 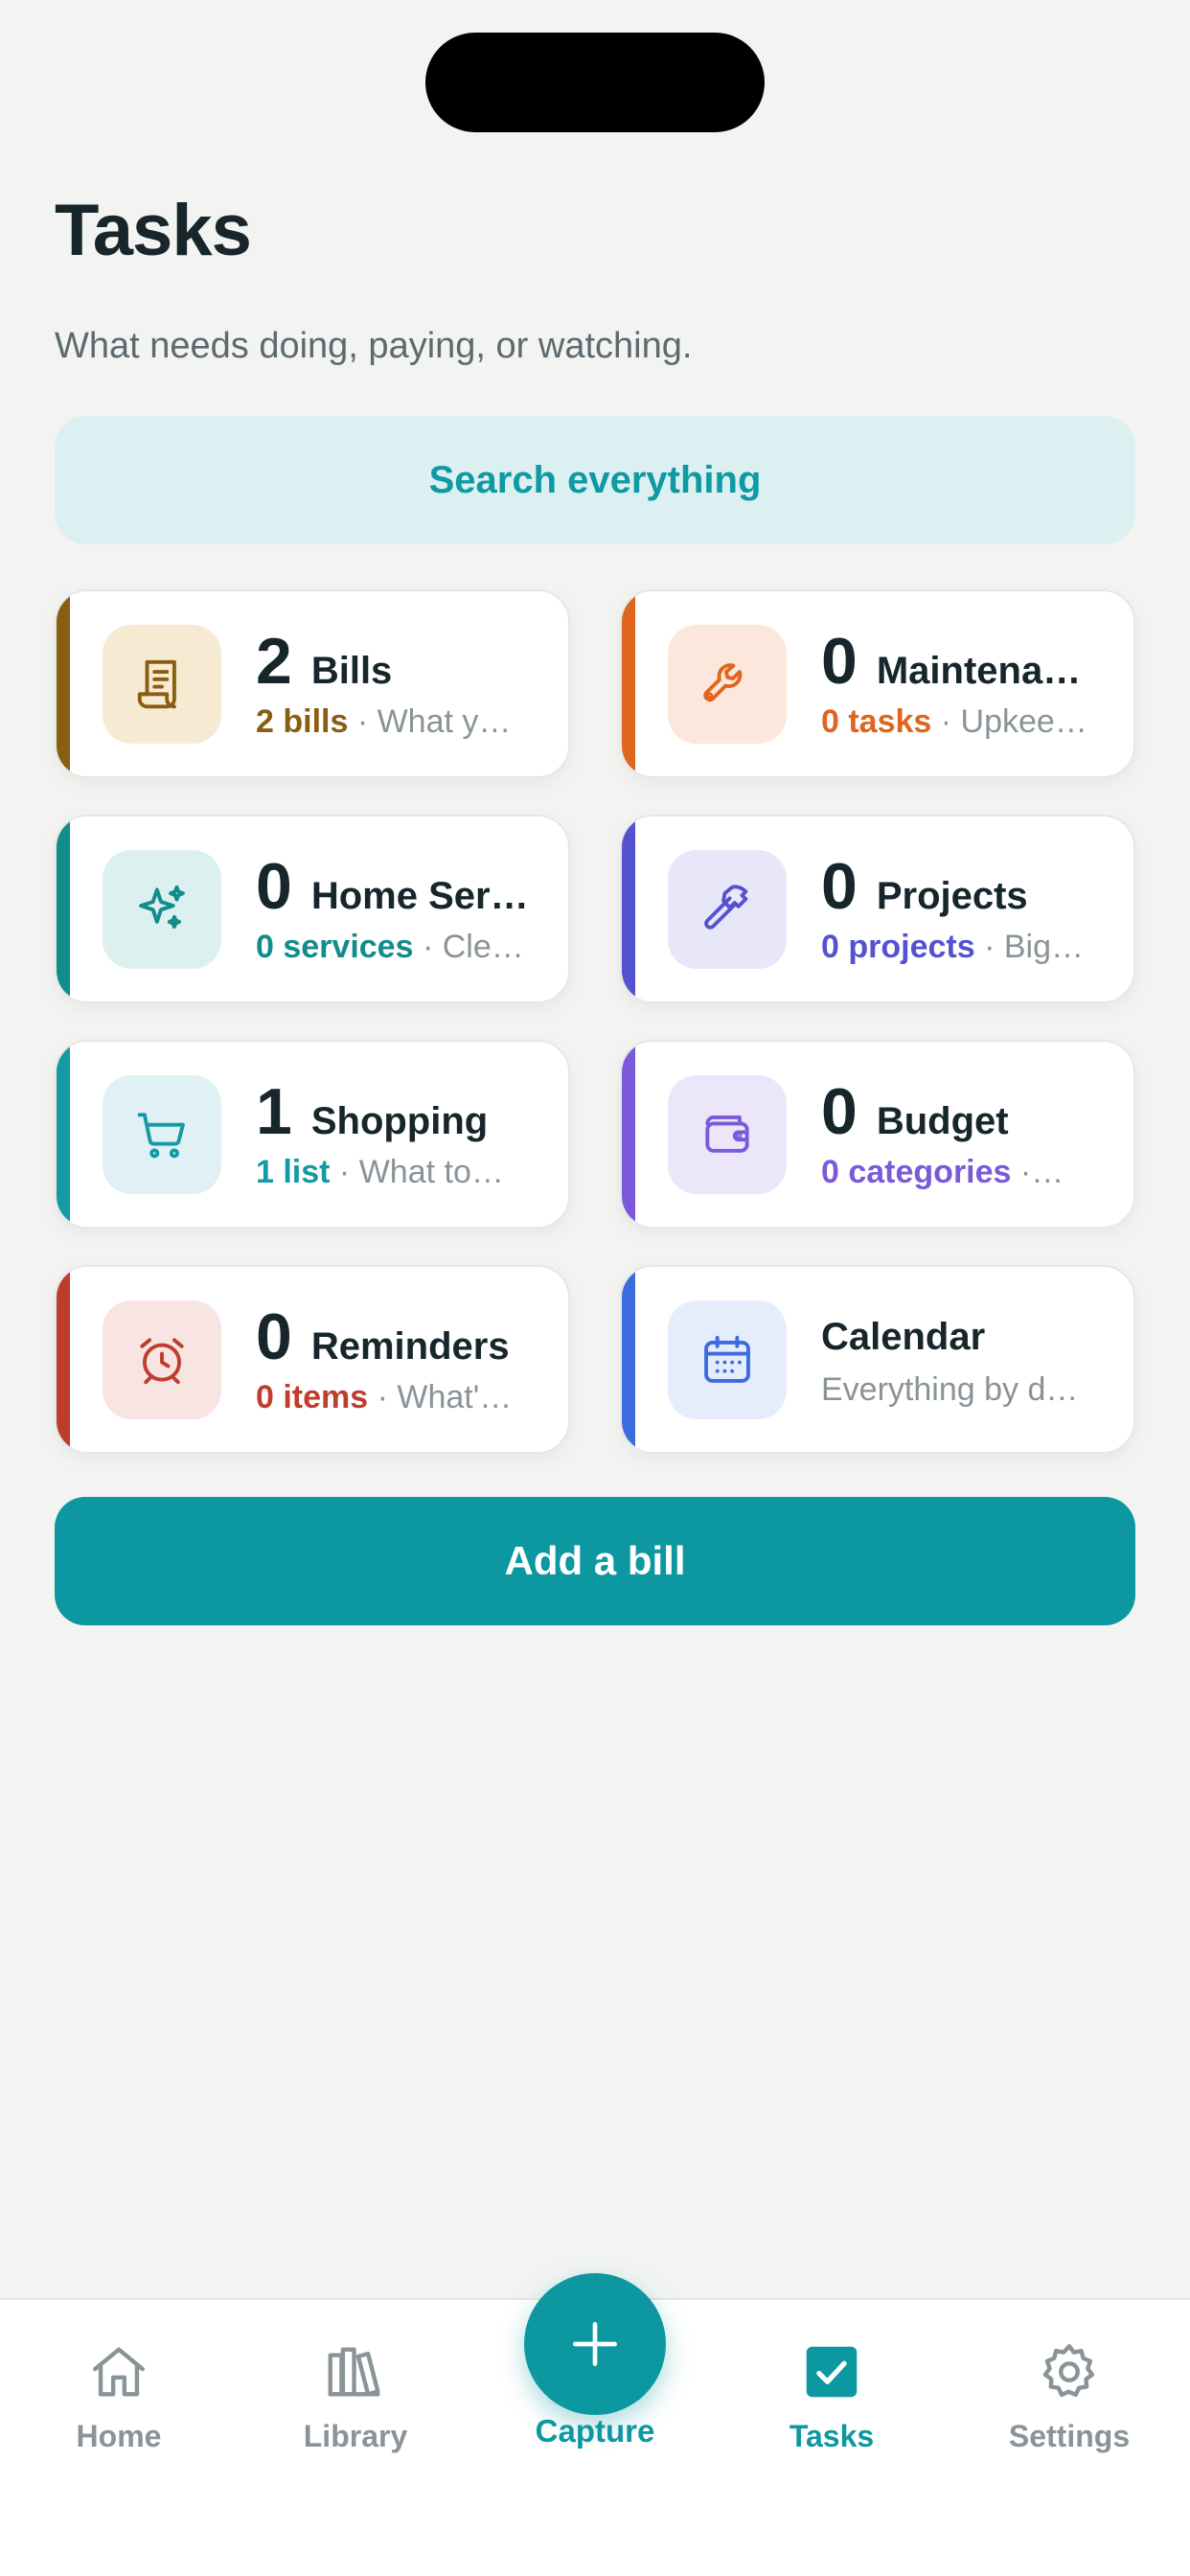 What do you see at coordinates (410, 1346) in the screenshot?
I see `card-label: Reminders` at bounding box center [410, 1346].